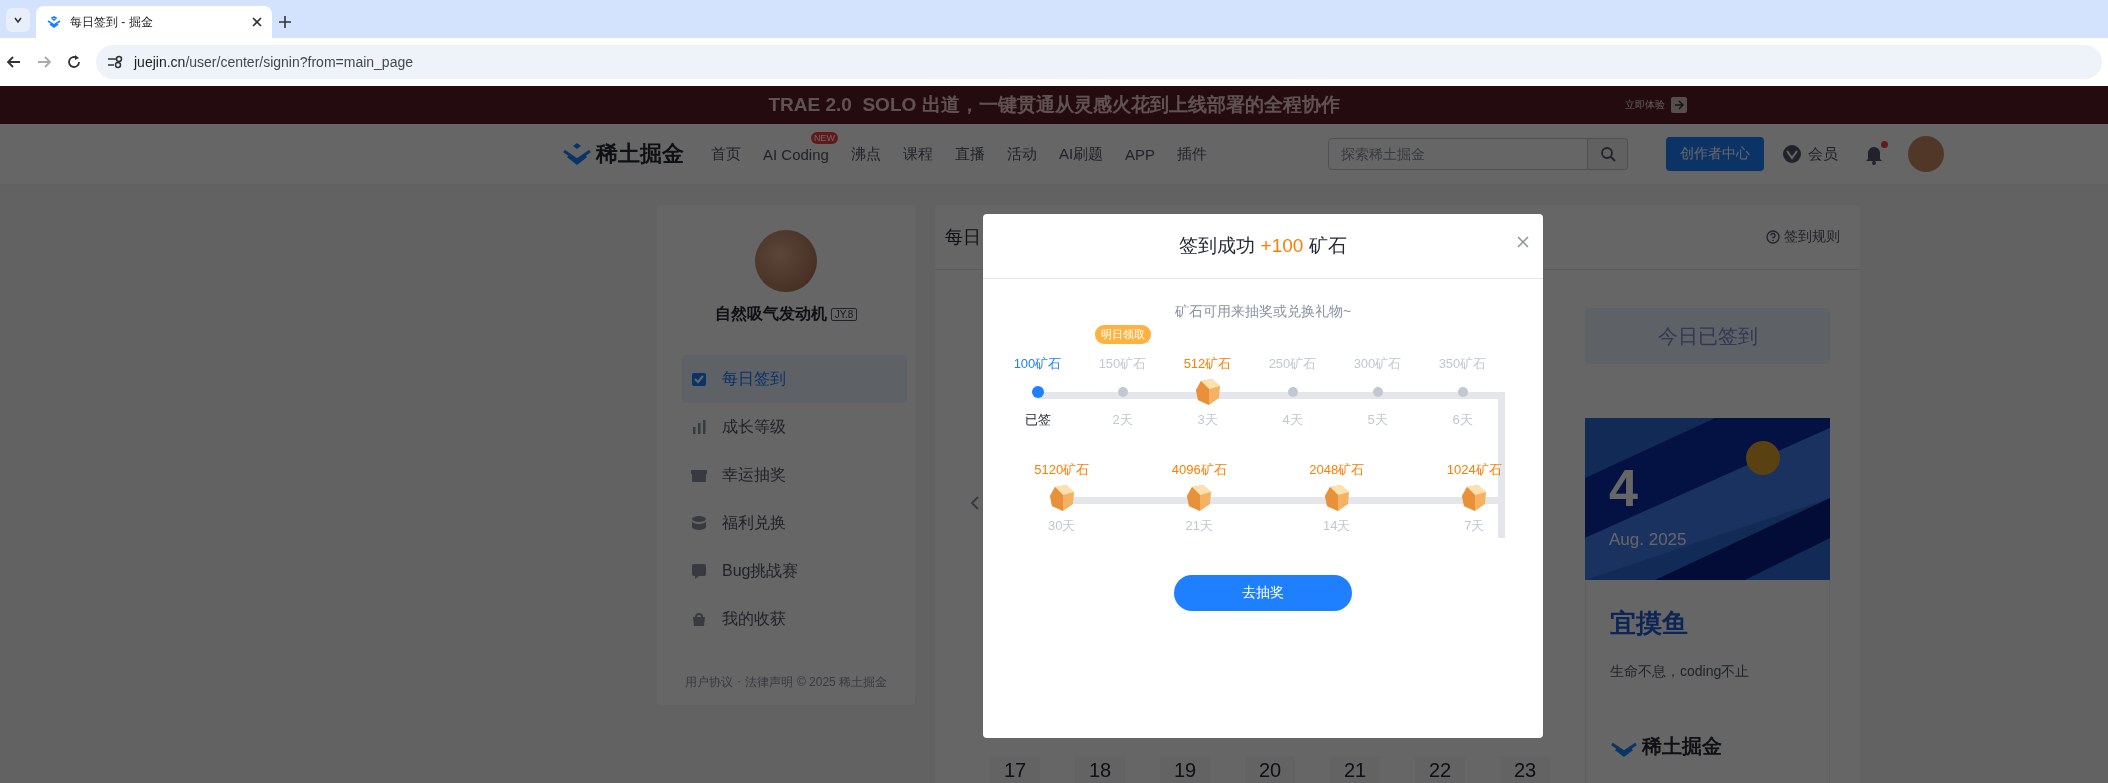 The width and height of the screenshot is (2108, 783). Describe the element at coordinates (285, 22) in the screenshot. I see `new-tab-icon` at that location.